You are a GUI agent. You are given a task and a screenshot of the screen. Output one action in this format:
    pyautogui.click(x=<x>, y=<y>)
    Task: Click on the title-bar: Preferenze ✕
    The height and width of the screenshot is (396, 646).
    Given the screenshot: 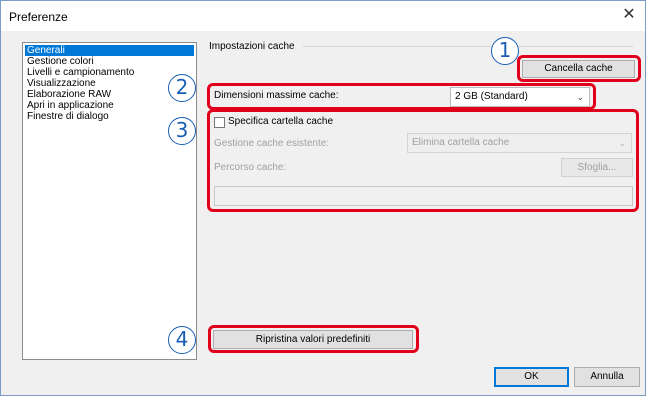 What is the action you would take?
    pyautogui.click(x=323, y=16)
    